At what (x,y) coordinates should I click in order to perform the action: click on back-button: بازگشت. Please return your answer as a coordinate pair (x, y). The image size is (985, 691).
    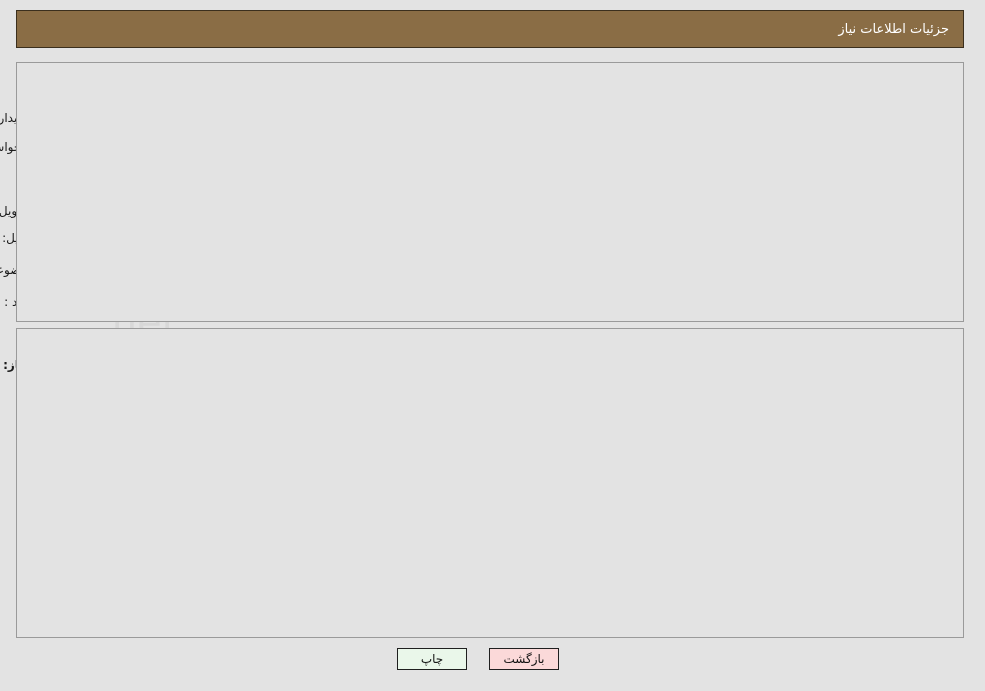
    Looking at the image, I should click on (525, 659).